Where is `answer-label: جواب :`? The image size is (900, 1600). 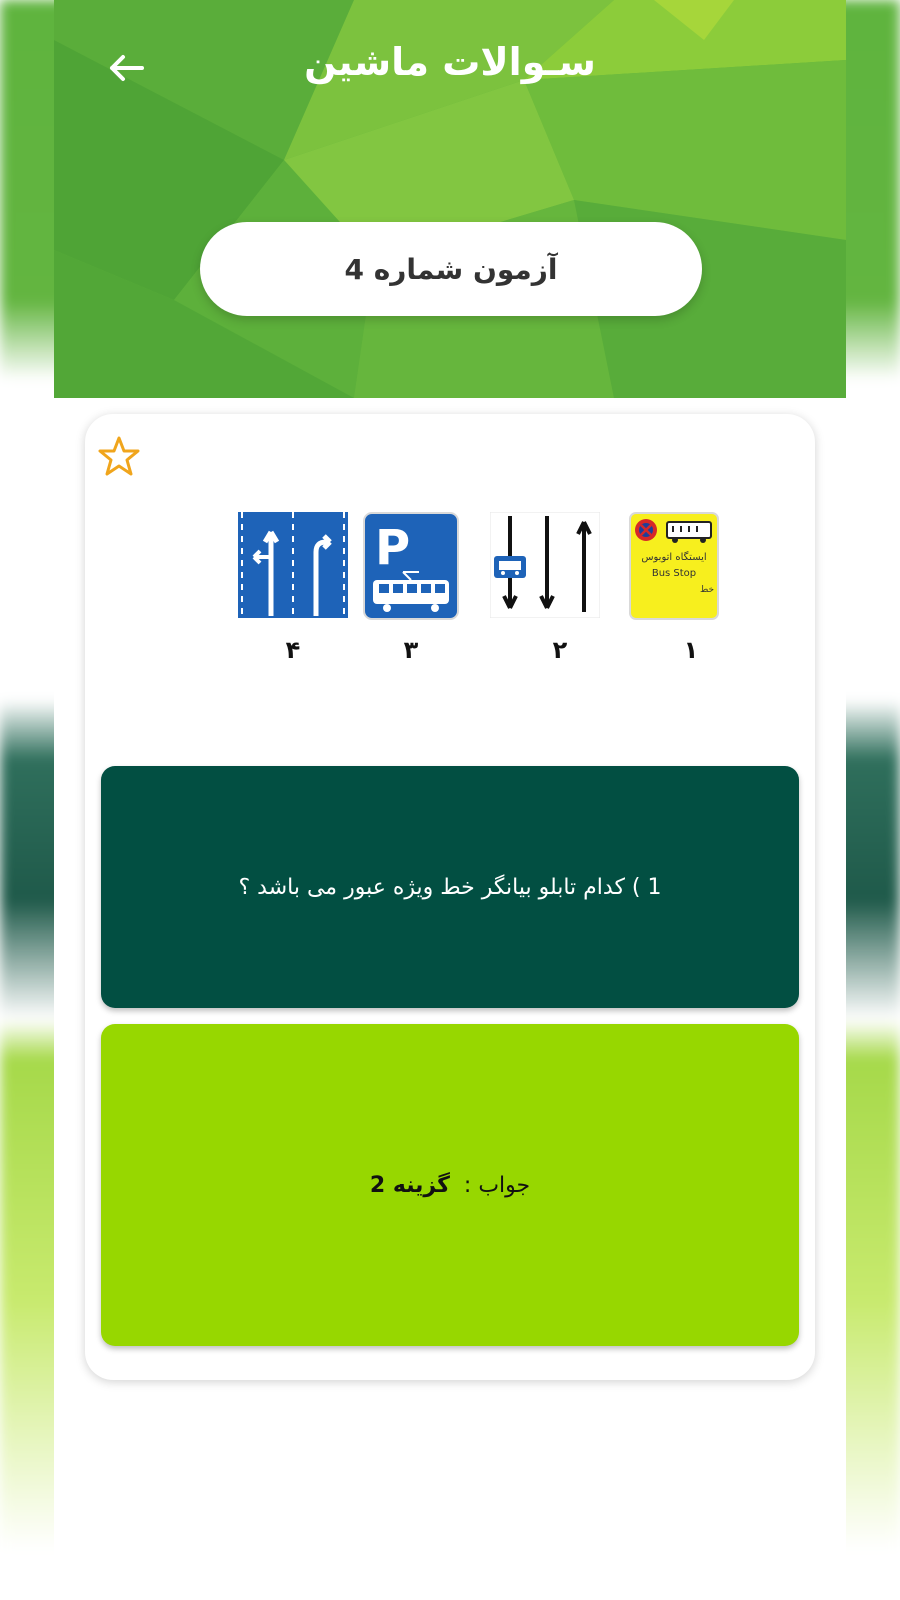 answer-label: جواب : is located at coordinates (497, 1185).